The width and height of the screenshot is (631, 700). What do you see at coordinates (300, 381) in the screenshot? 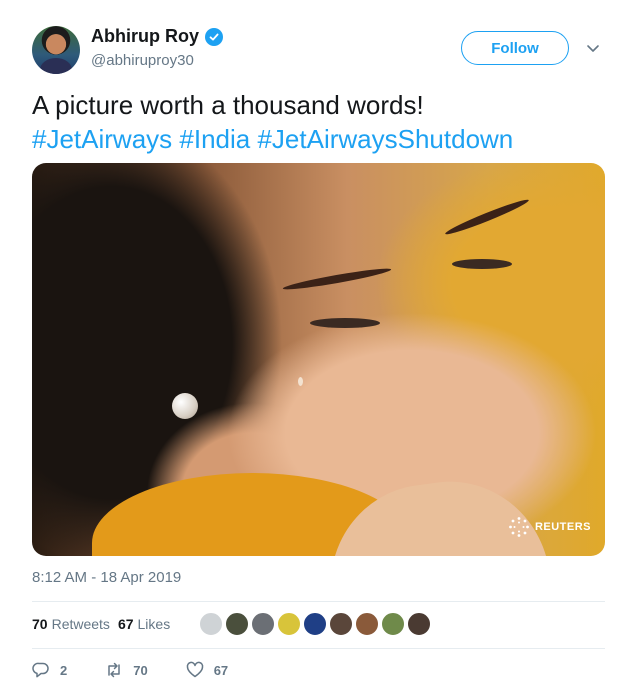
I see `photo-tear` at bounding box center [300, 381].